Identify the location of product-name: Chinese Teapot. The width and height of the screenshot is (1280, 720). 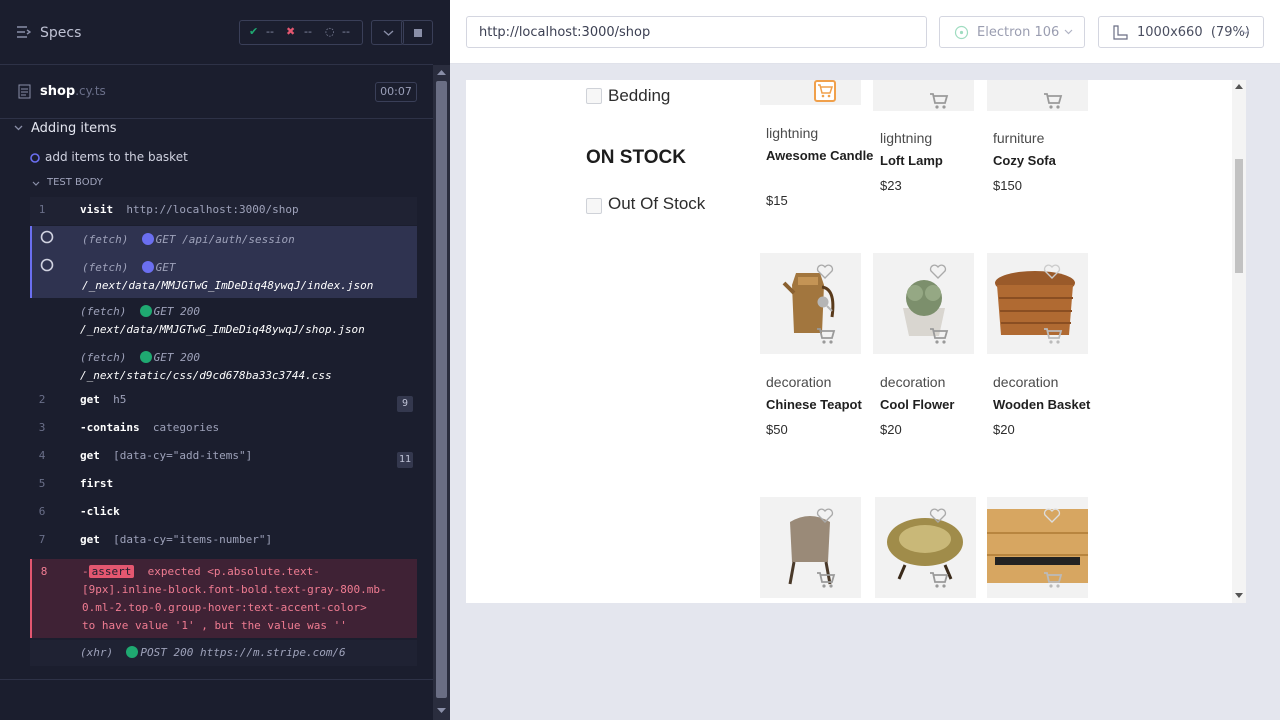
(821, 404).